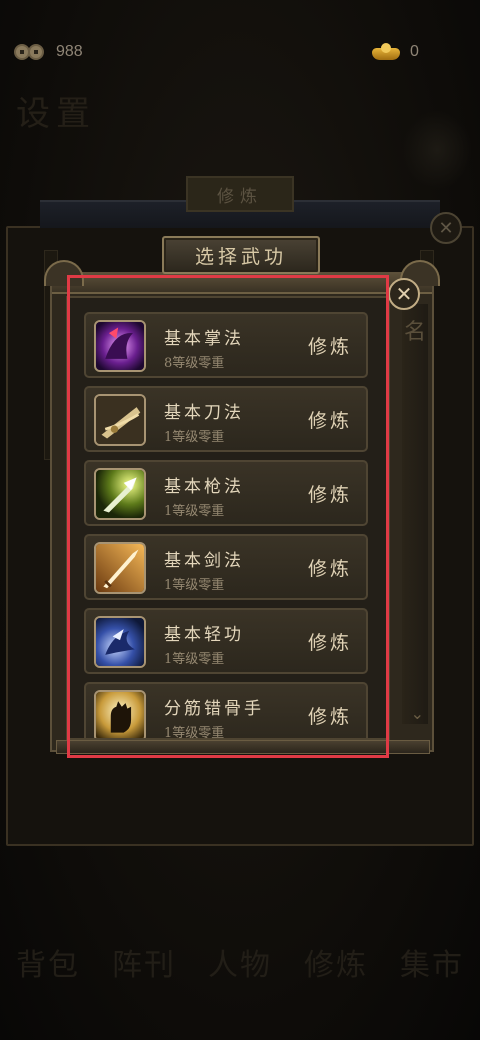  Describe the element at coordinates (204, 635) in the screenshot. I see `skill-name: 基本轻功` at that location.